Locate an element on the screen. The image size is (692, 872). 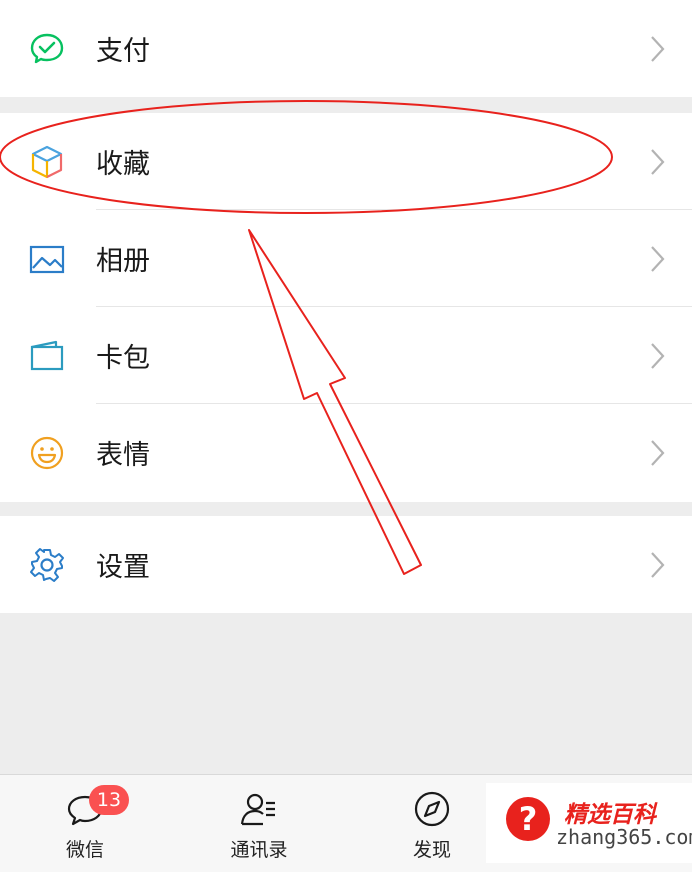
menu-item-label: 设置 is located at coordinates (123, 567).